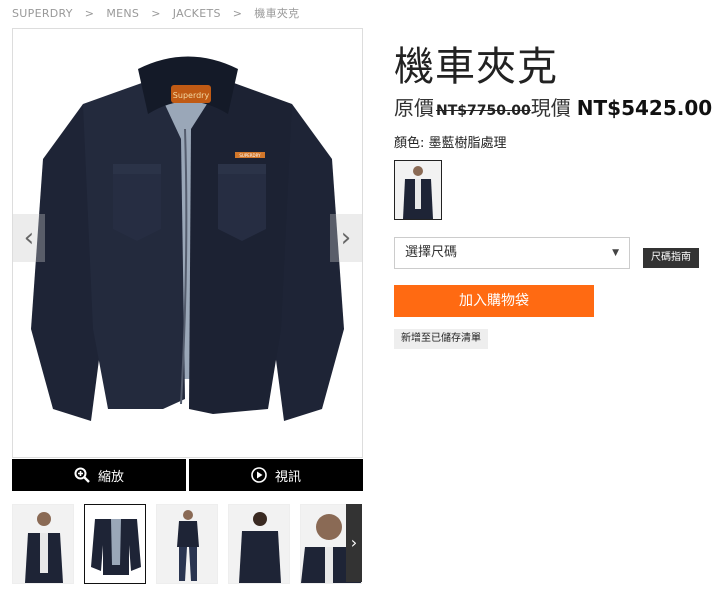  I want to click on thumbnail-model-full-image, so click(187, 544).